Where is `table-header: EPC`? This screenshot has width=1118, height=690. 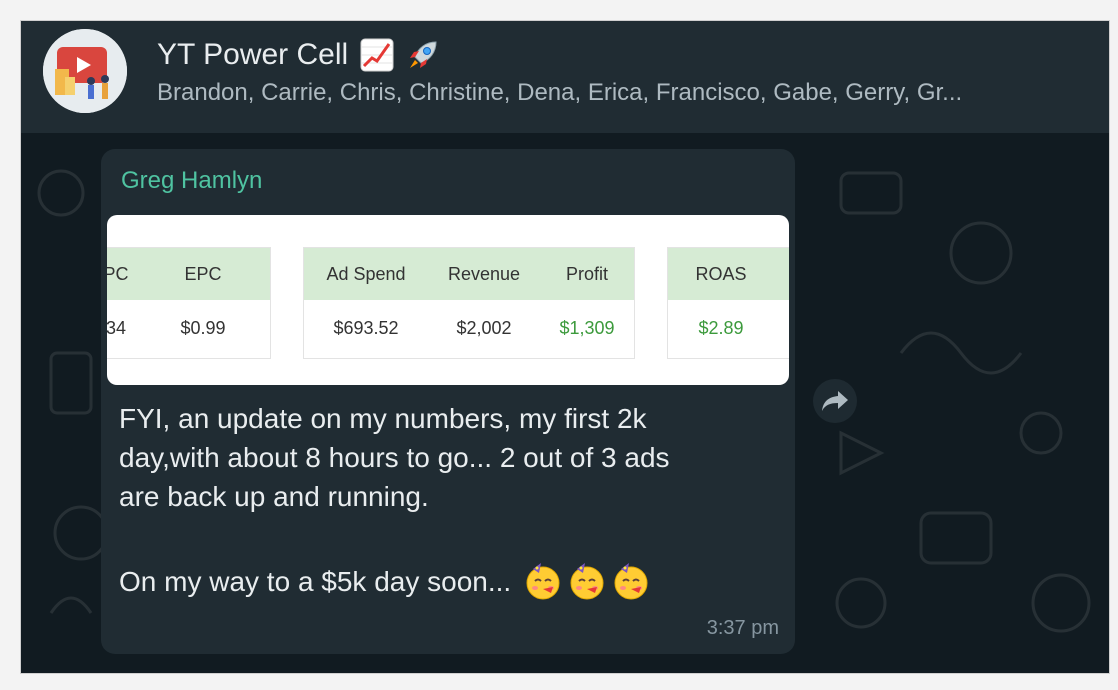 table-header: EPC is located at coordinates (203, 273).